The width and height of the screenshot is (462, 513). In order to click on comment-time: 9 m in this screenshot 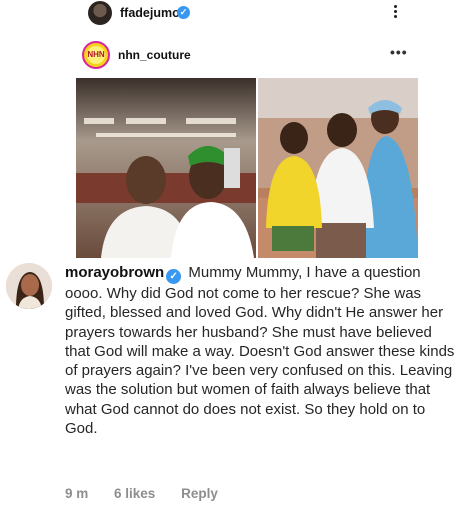, I will do `click(77, 493)`.